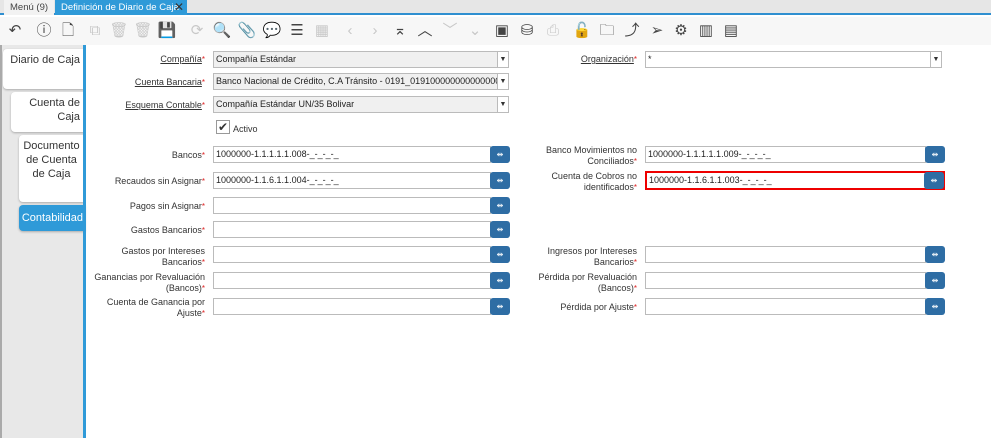 Image resolution: width=991 pixels, height=438 pixels. What do you see at coordinates (352, 306) in the screenshot?
I see `ganancia-ajuste-field` at bounding box center [352, 306].